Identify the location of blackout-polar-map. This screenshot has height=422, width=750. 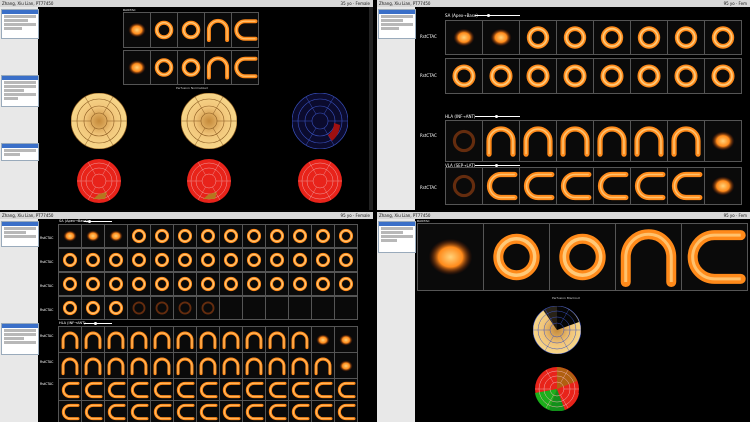
(320, 122).